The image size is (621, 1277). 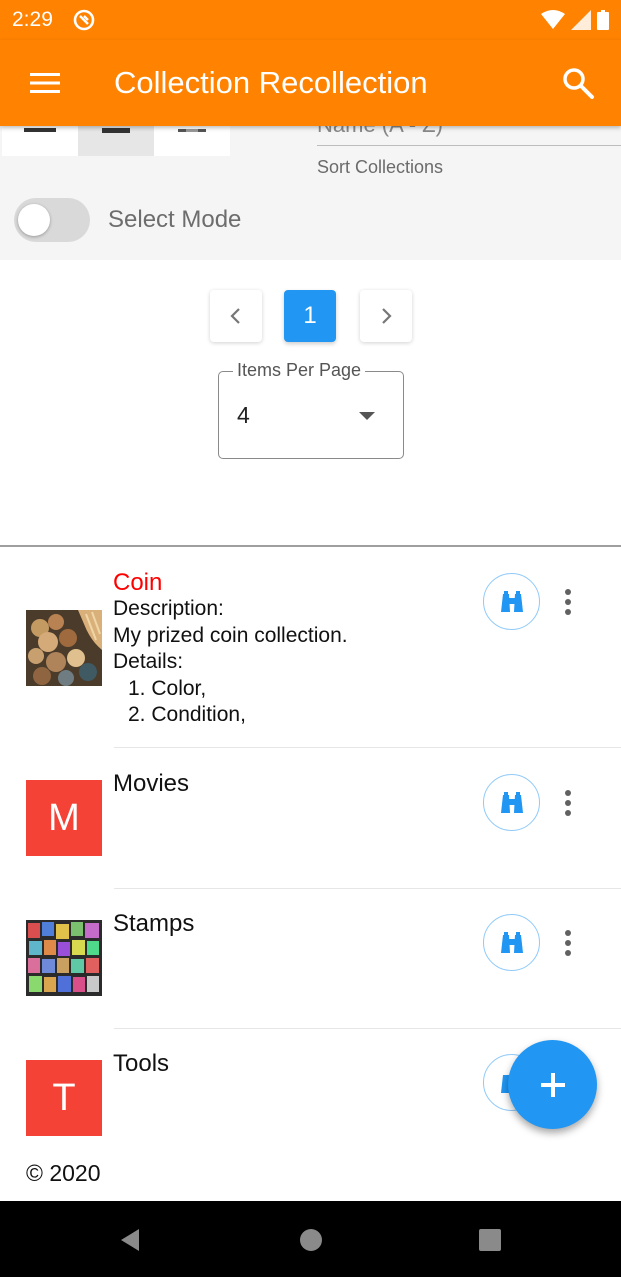 I want to click on app-notification-icon, so click(x=84, y=20).